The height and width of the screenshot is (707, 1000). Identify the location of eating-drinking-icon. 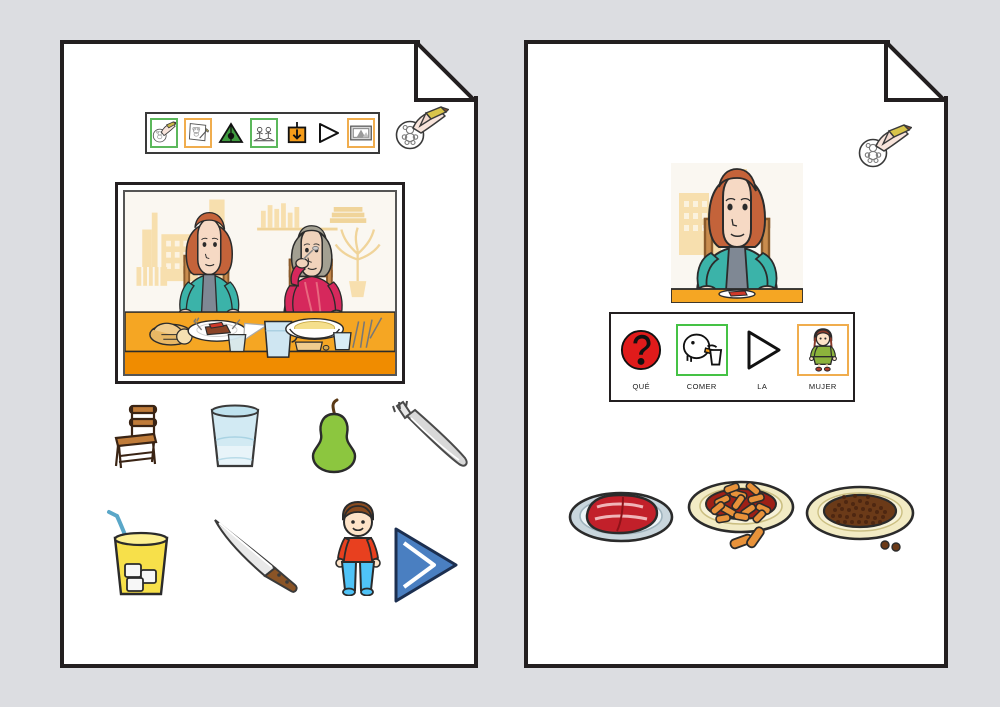
(701, 350).